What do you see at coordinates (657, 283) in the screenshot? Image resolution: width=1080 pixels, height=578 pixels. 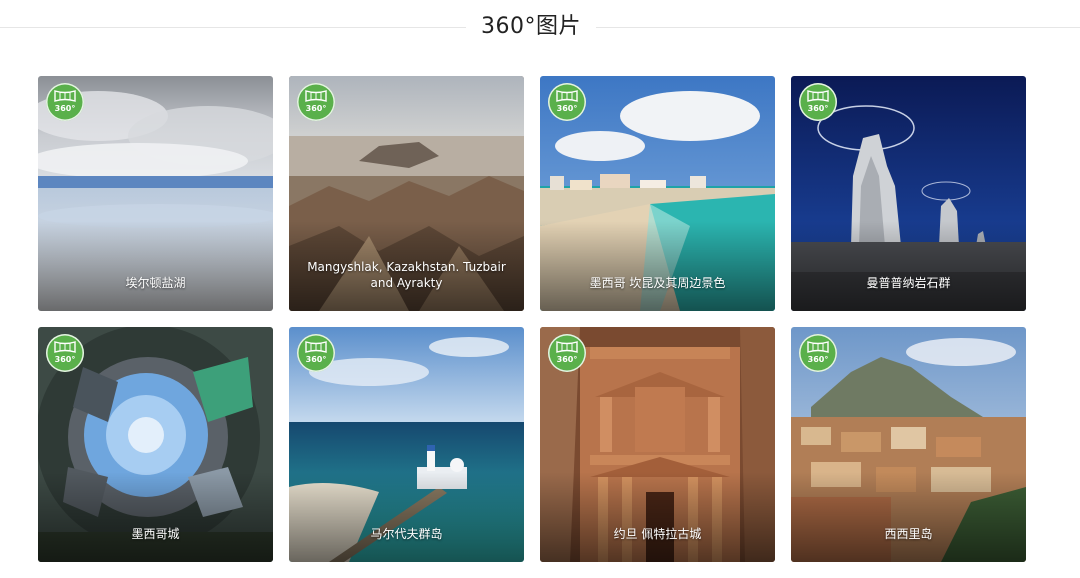 I see `card-title: 墨西哥 坎昆及其周边景色` at bounding box center [657, 283].